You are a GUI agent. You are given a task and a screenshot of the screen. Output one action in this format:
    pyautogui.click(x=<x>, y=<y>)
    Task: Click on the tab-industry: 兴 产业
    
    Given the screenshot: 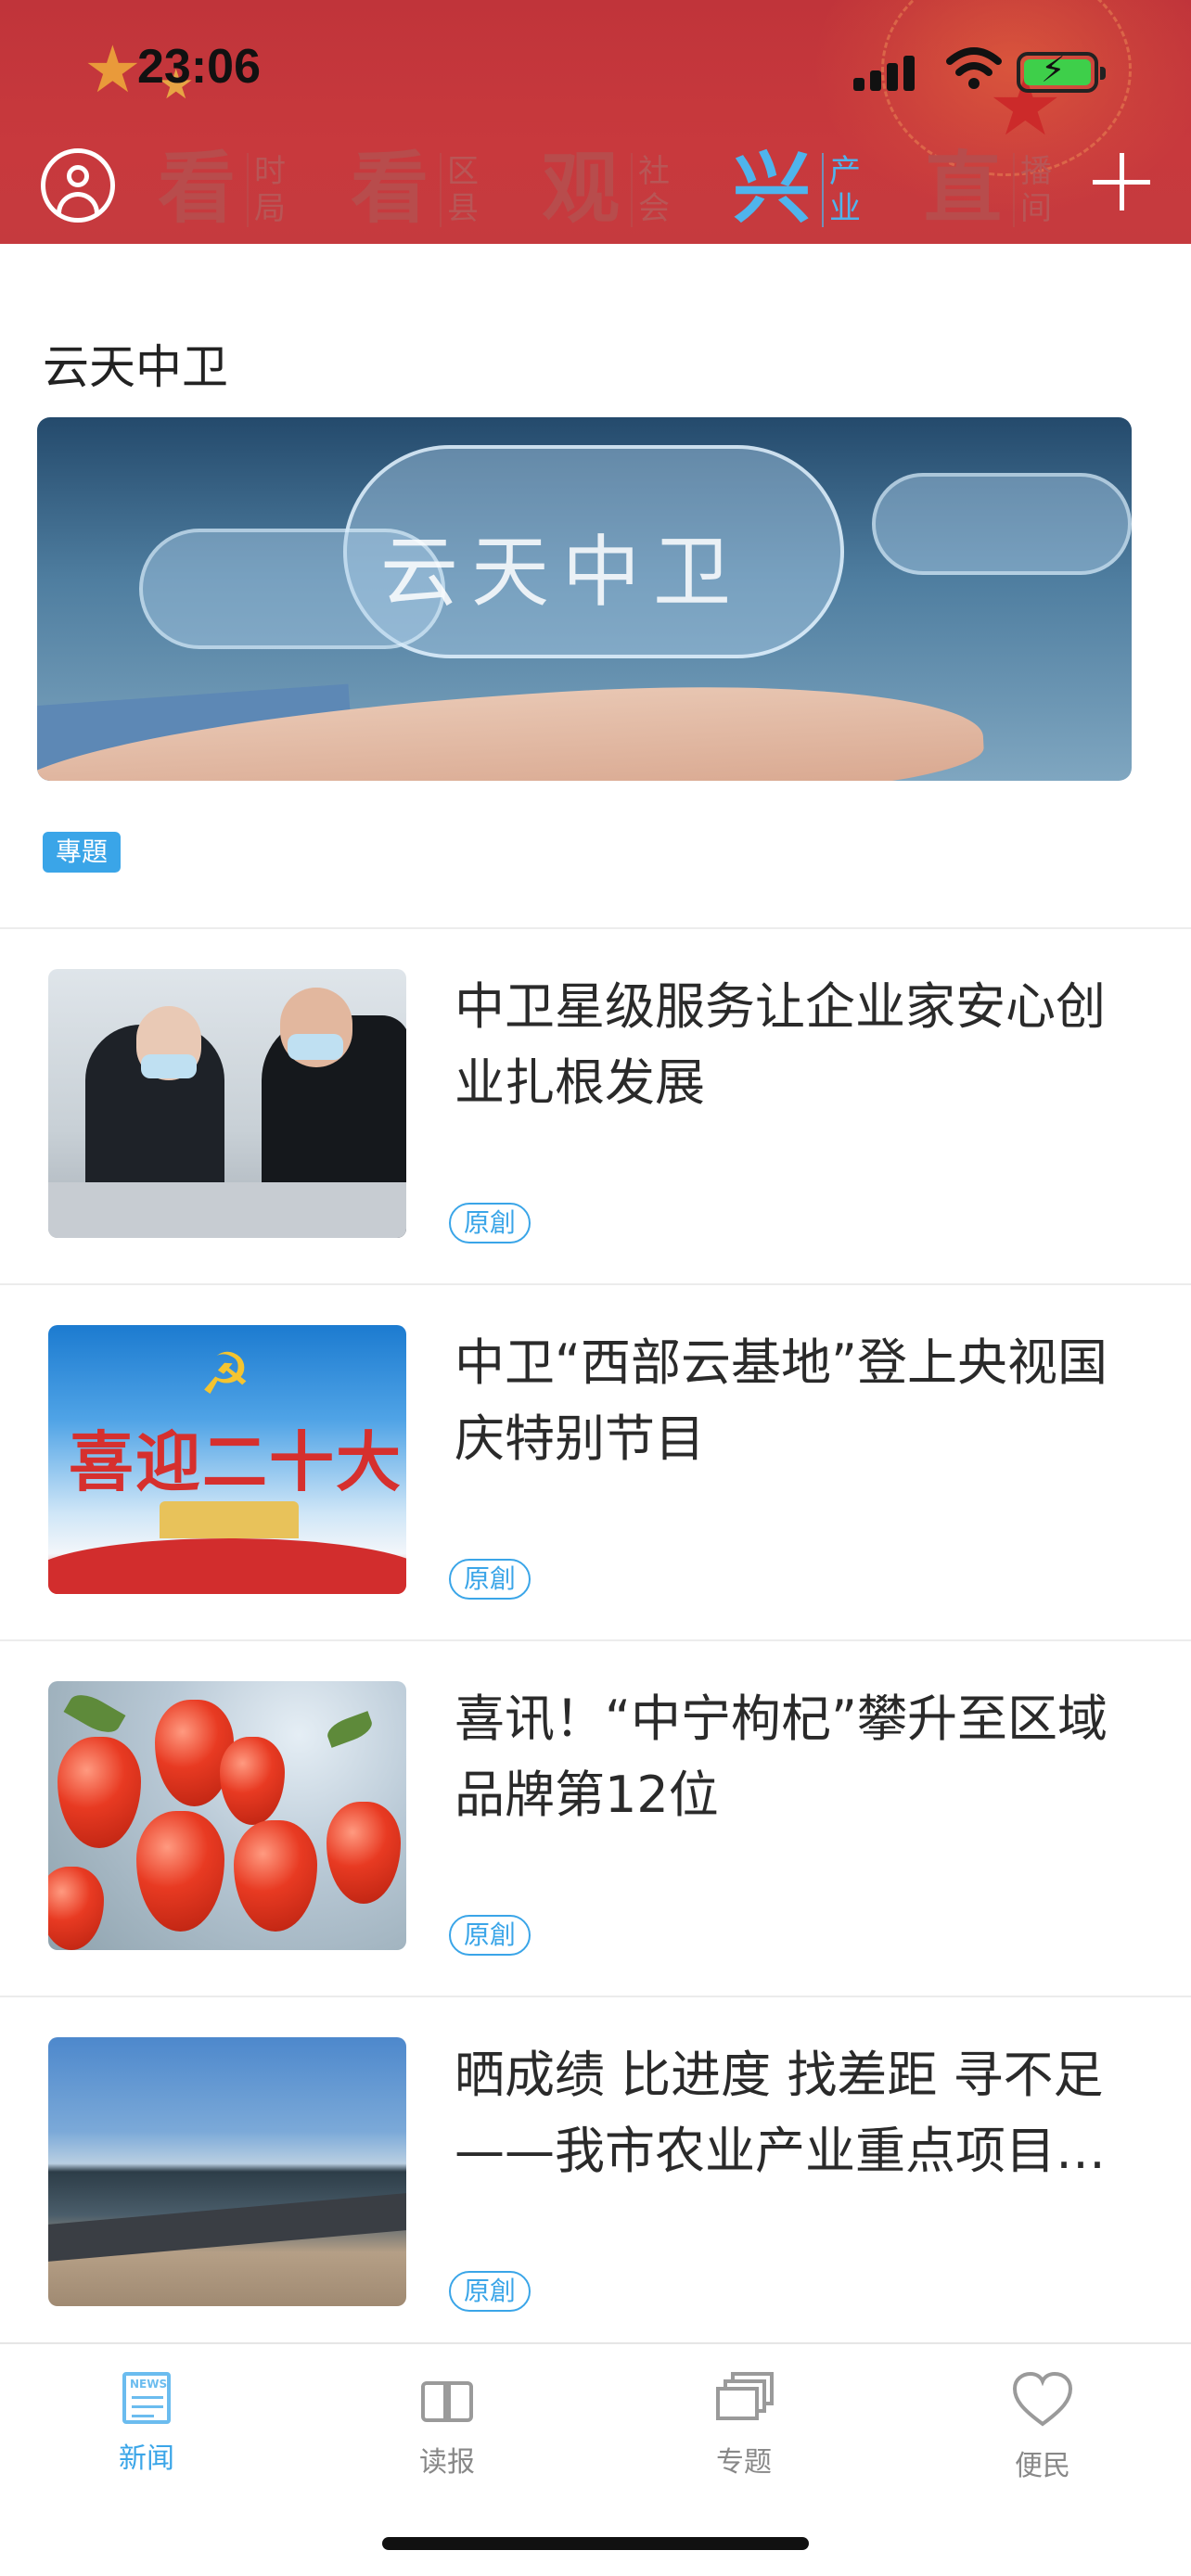 What is the action you would take?
    pyautogui.click(x=807, y=190)
    